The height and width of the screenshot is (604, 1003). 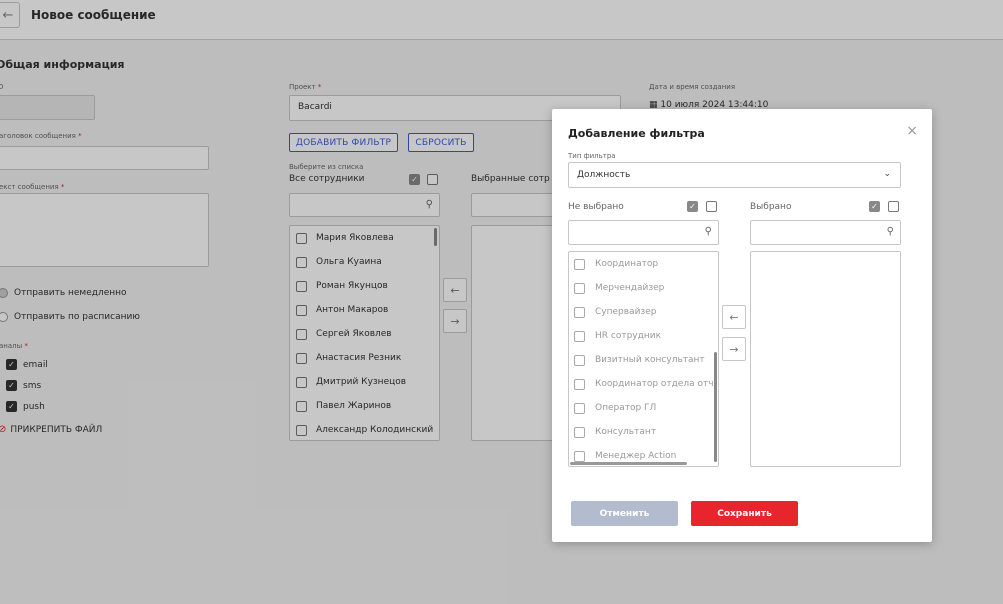 What do you see at coordinates (624, 513) in the screenshot?
I see `cancel-button: Отменить` at bounding box center [624, 513].